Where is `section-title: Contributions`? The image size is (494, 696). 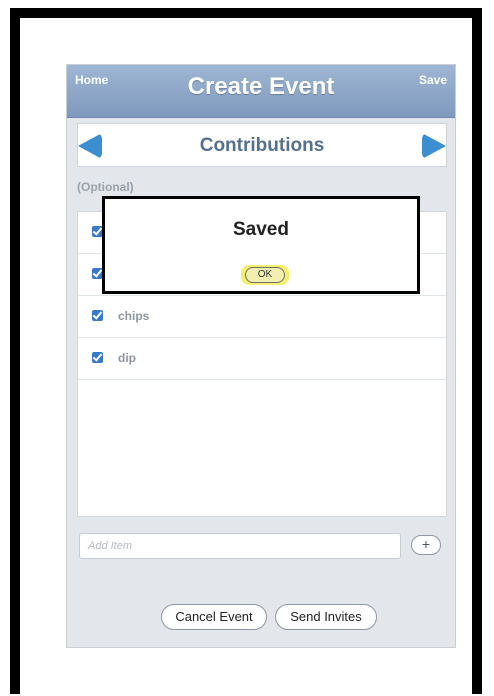 section-title: Contributions is located at coordinates (262, 145).